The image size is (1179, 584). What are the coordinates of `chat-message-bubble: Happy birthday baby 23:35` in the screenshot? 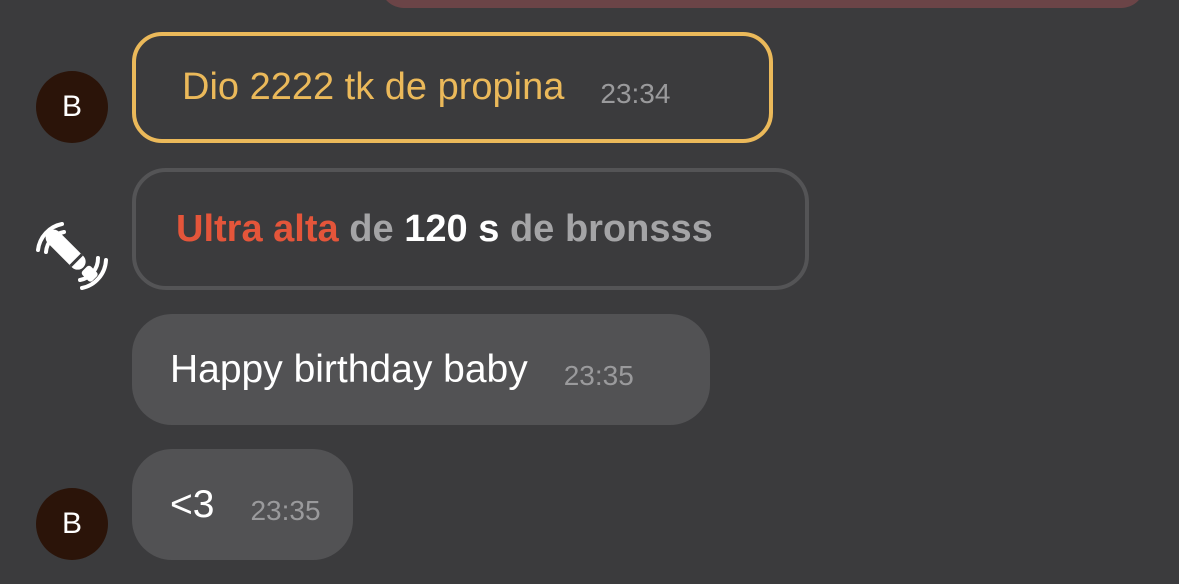 It's located at (421, 369).